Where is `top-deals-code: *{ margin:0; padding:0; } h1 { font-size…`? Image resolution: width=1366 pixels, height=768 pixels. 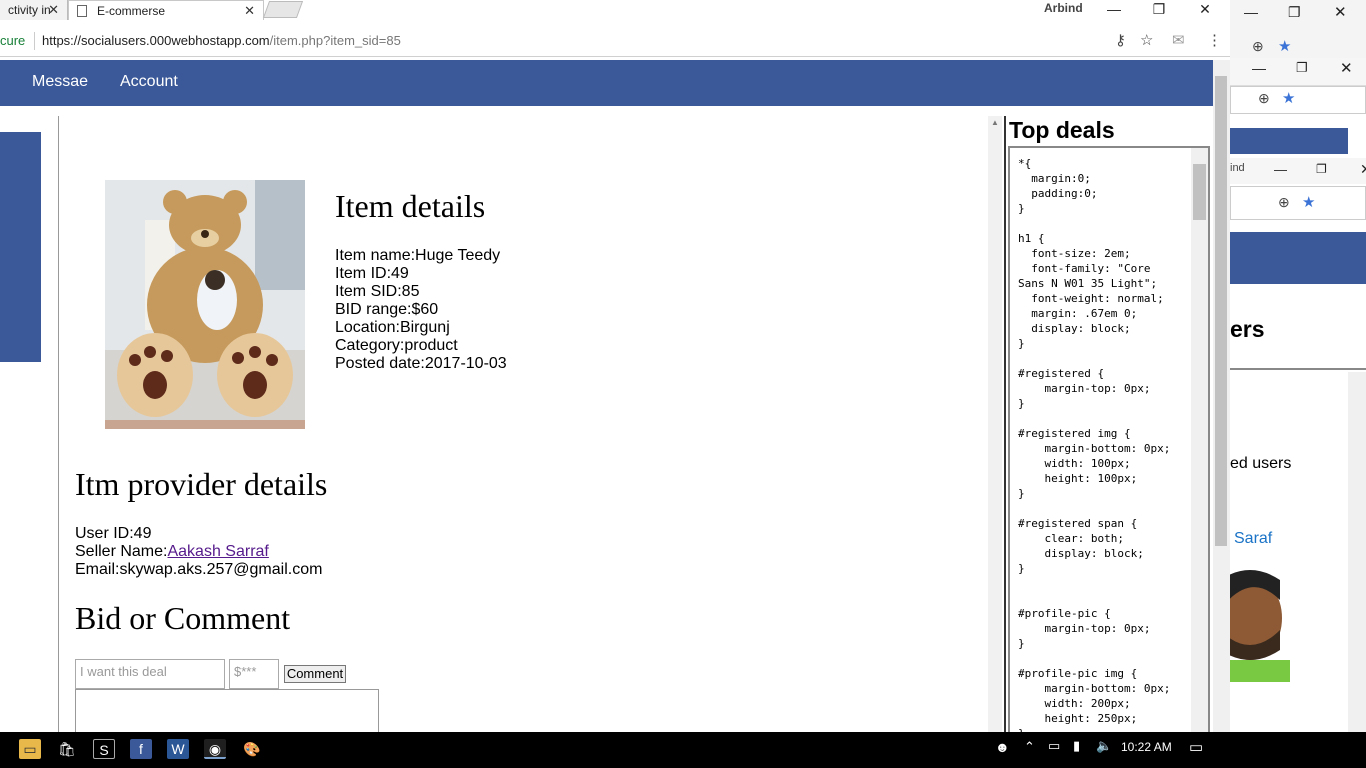
top-deals-code: *{ margin:0; padding:0; } h1 { font-size… is located at coordinates (1094, 445).